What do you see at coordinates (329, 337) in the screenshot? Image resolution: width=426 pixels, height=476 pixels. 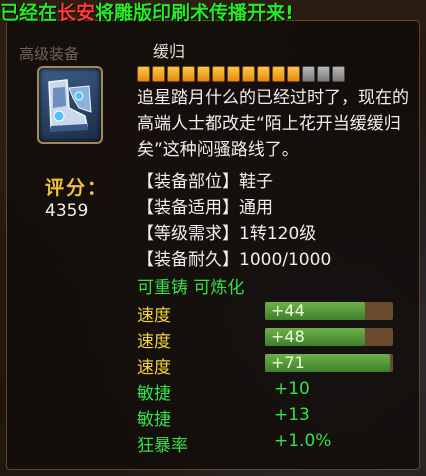 I see `stat-bar-track: +48` at bounding box center [329, 337].